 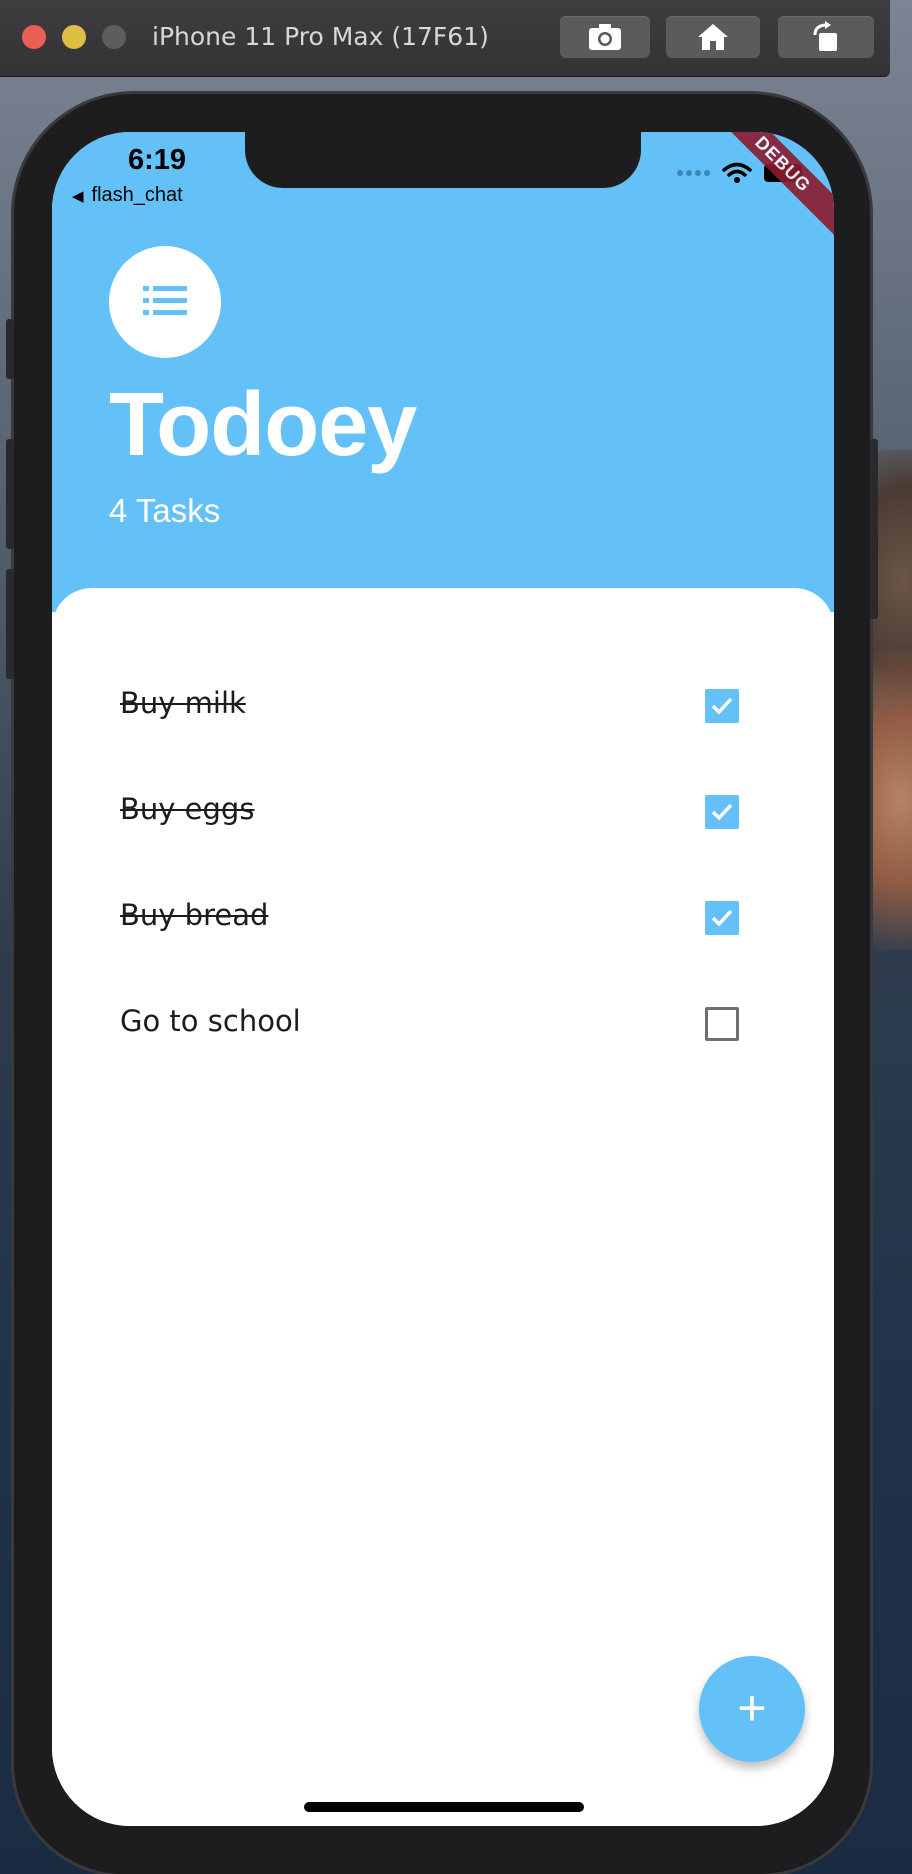 I want to click on home-button, so click(x=713, y=37).